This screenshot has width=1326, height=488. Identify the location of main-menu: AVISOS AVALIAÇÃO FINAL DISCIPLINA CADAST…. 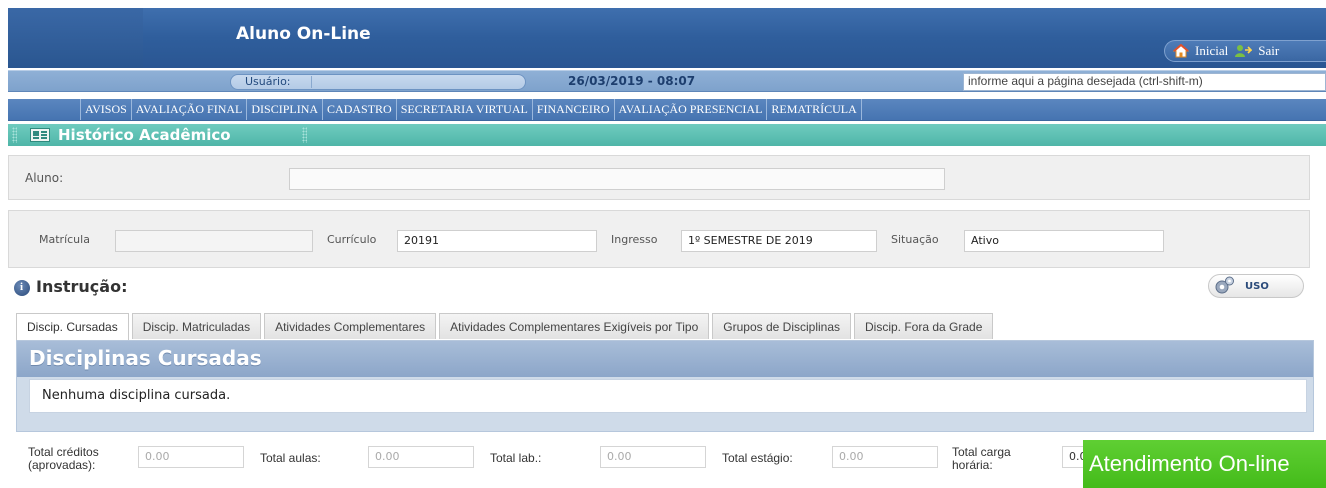
(667, 110).